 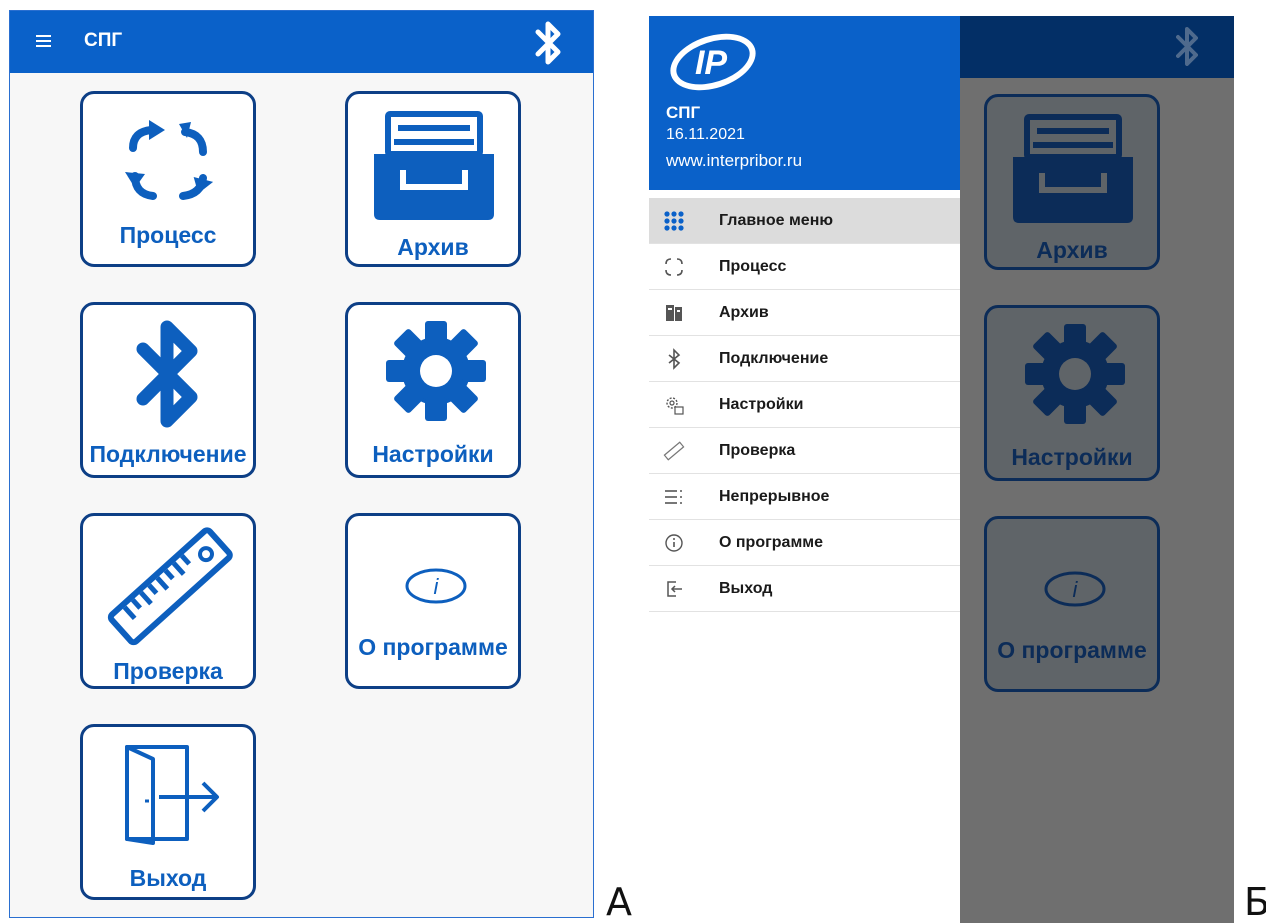 What do you see at coordinates (674, 221) in the screenshot?
I see `grid-icon` at bounding box center [674, 221].